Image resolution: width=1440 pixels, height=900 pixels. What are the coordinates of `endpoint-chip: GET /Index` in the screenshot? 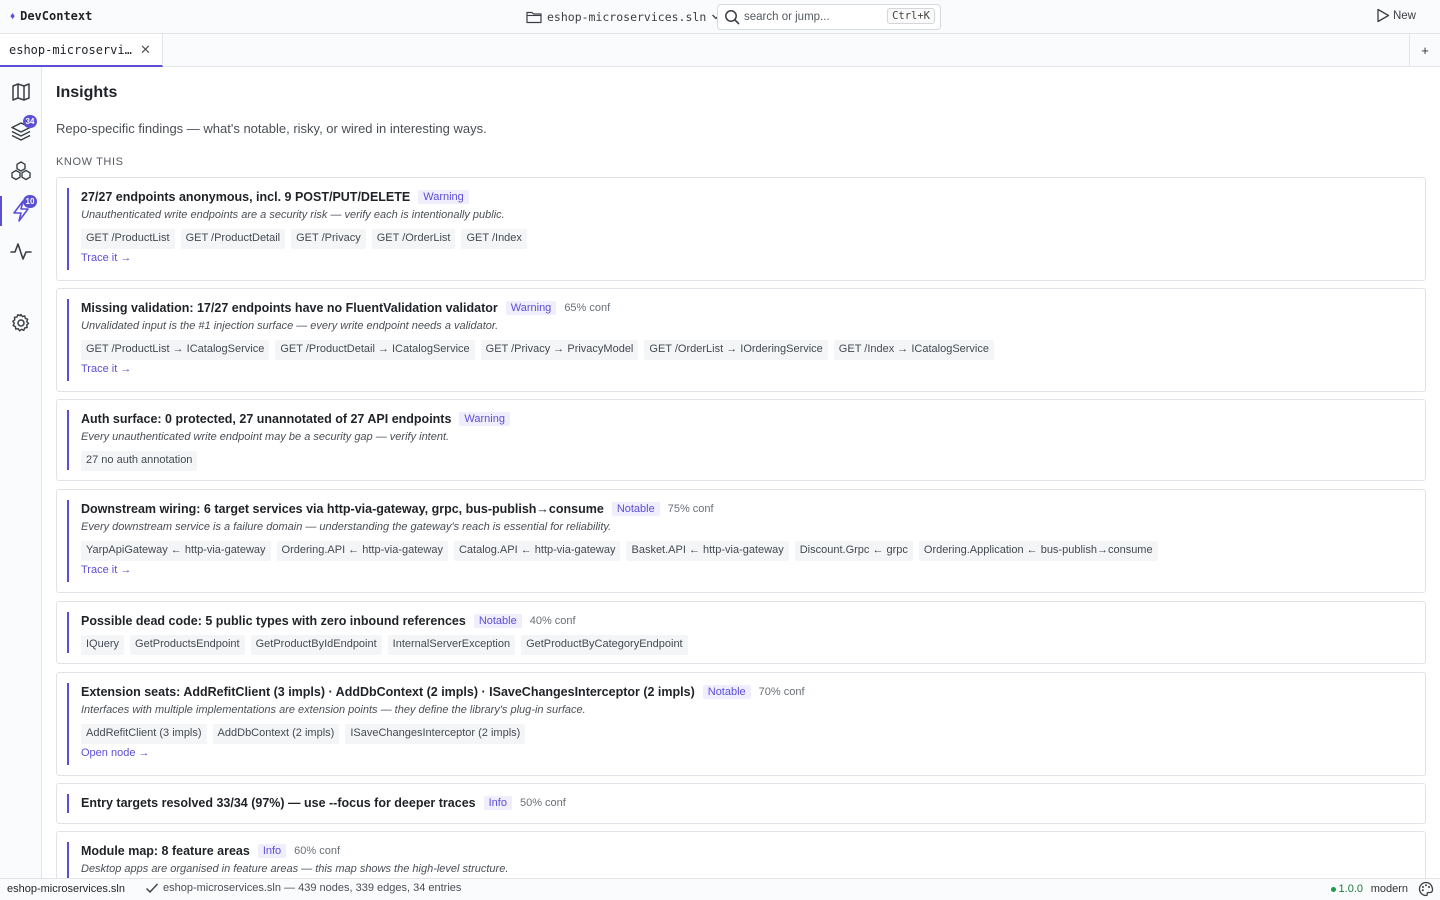 It's located at (494, 239).